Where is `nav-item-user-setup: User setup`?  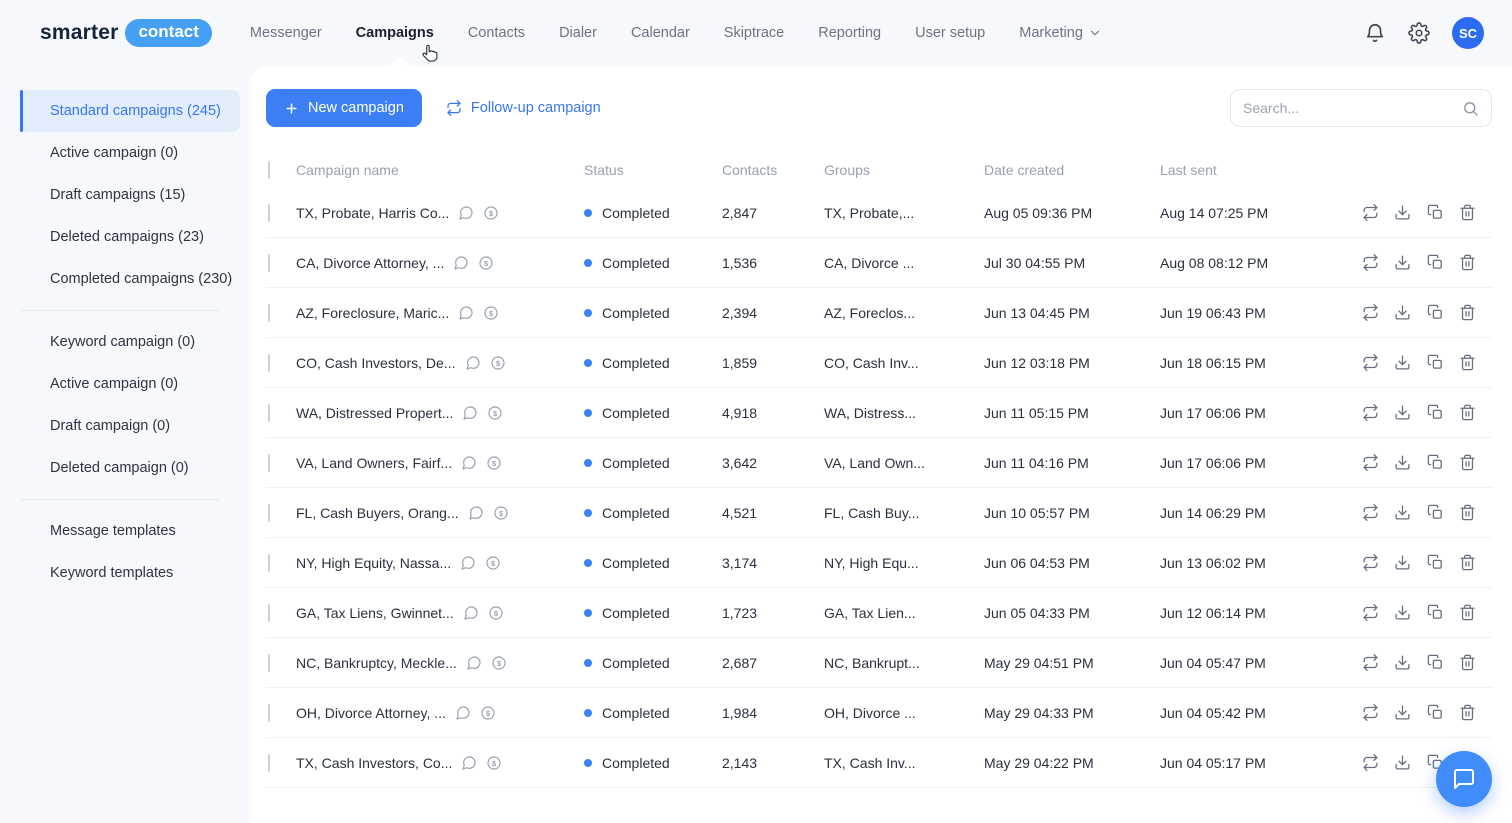 nav-item-user-setup: User setup is located at coordinates (950, 33).